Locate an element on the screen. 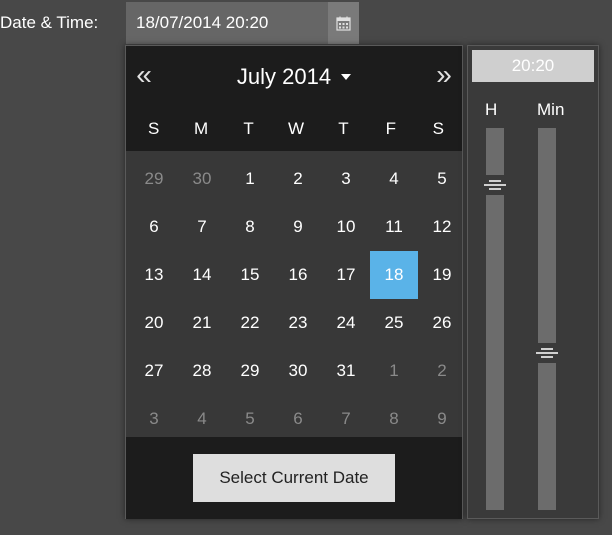 Image resolution: width=612 pixels, height=535 pixels. hour-slider-handle is located at coordinates (495, 185).